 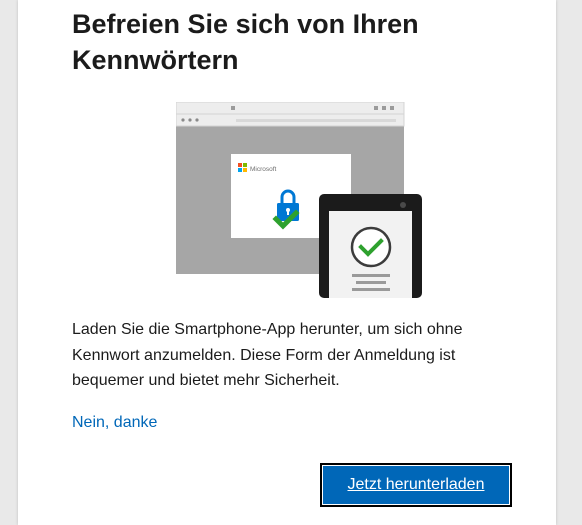 I want to click on download-button-label: Jetzt herunterladen, so click(x=416, y=484).